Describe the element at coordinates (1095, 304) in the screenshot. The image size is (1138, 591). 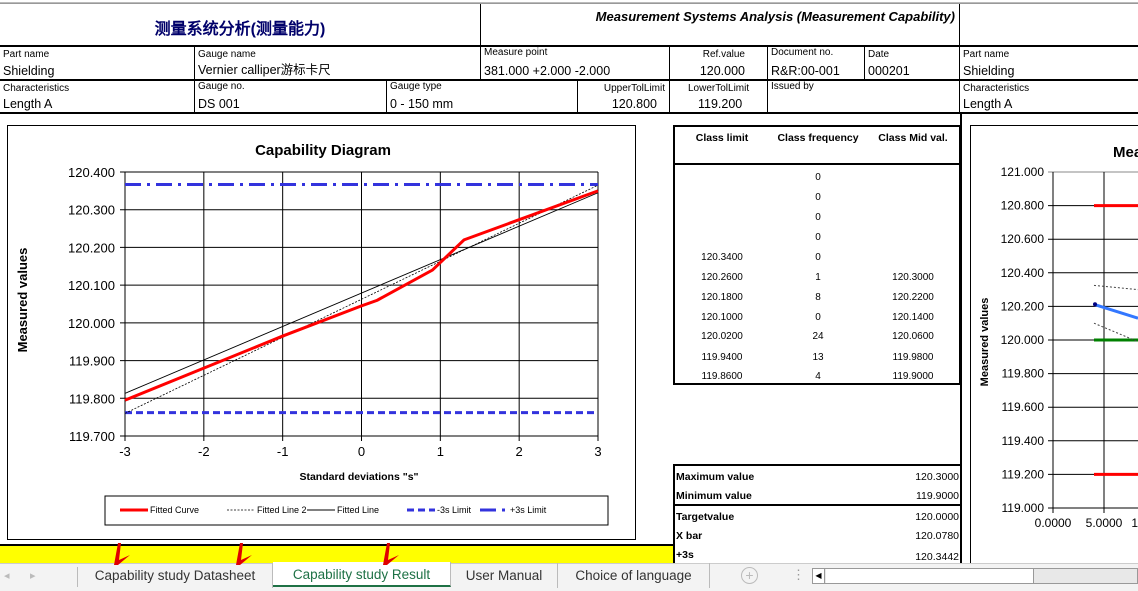
I see `data-point` at that location.